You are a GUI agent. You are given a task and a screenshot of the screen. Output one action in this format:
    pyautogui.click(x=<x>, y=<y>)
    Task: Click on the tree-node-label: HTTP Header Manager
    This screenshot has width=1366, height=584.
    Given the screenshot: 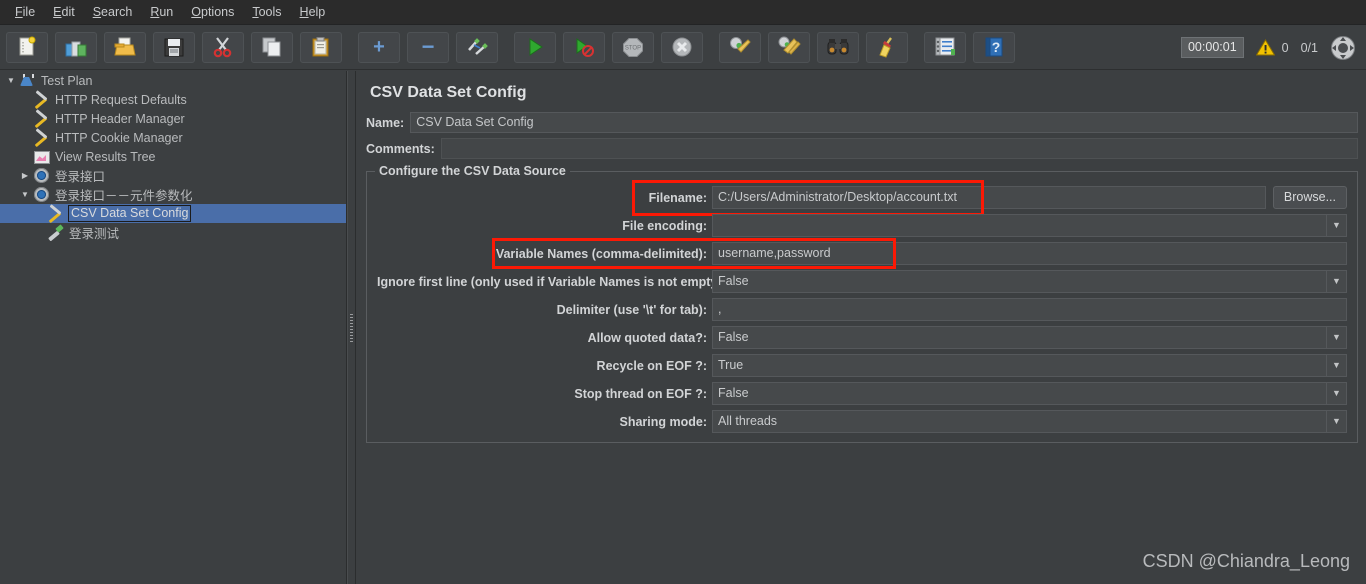 What is the action you would take?
    pyautogui.click(x=120, y=118)
    